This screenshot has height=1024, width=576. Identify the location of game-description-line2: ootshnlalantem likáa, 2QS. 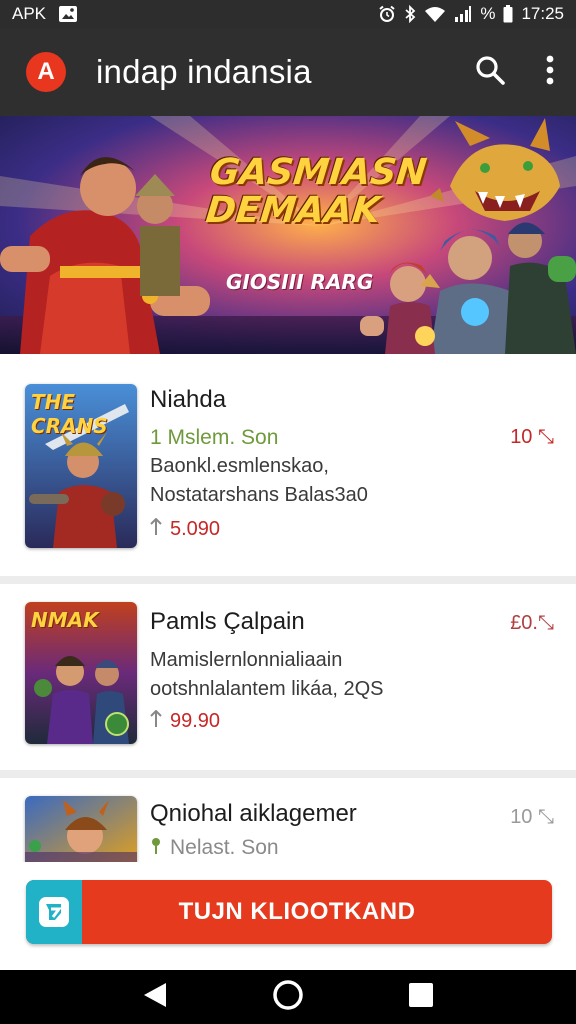
(267, 689).